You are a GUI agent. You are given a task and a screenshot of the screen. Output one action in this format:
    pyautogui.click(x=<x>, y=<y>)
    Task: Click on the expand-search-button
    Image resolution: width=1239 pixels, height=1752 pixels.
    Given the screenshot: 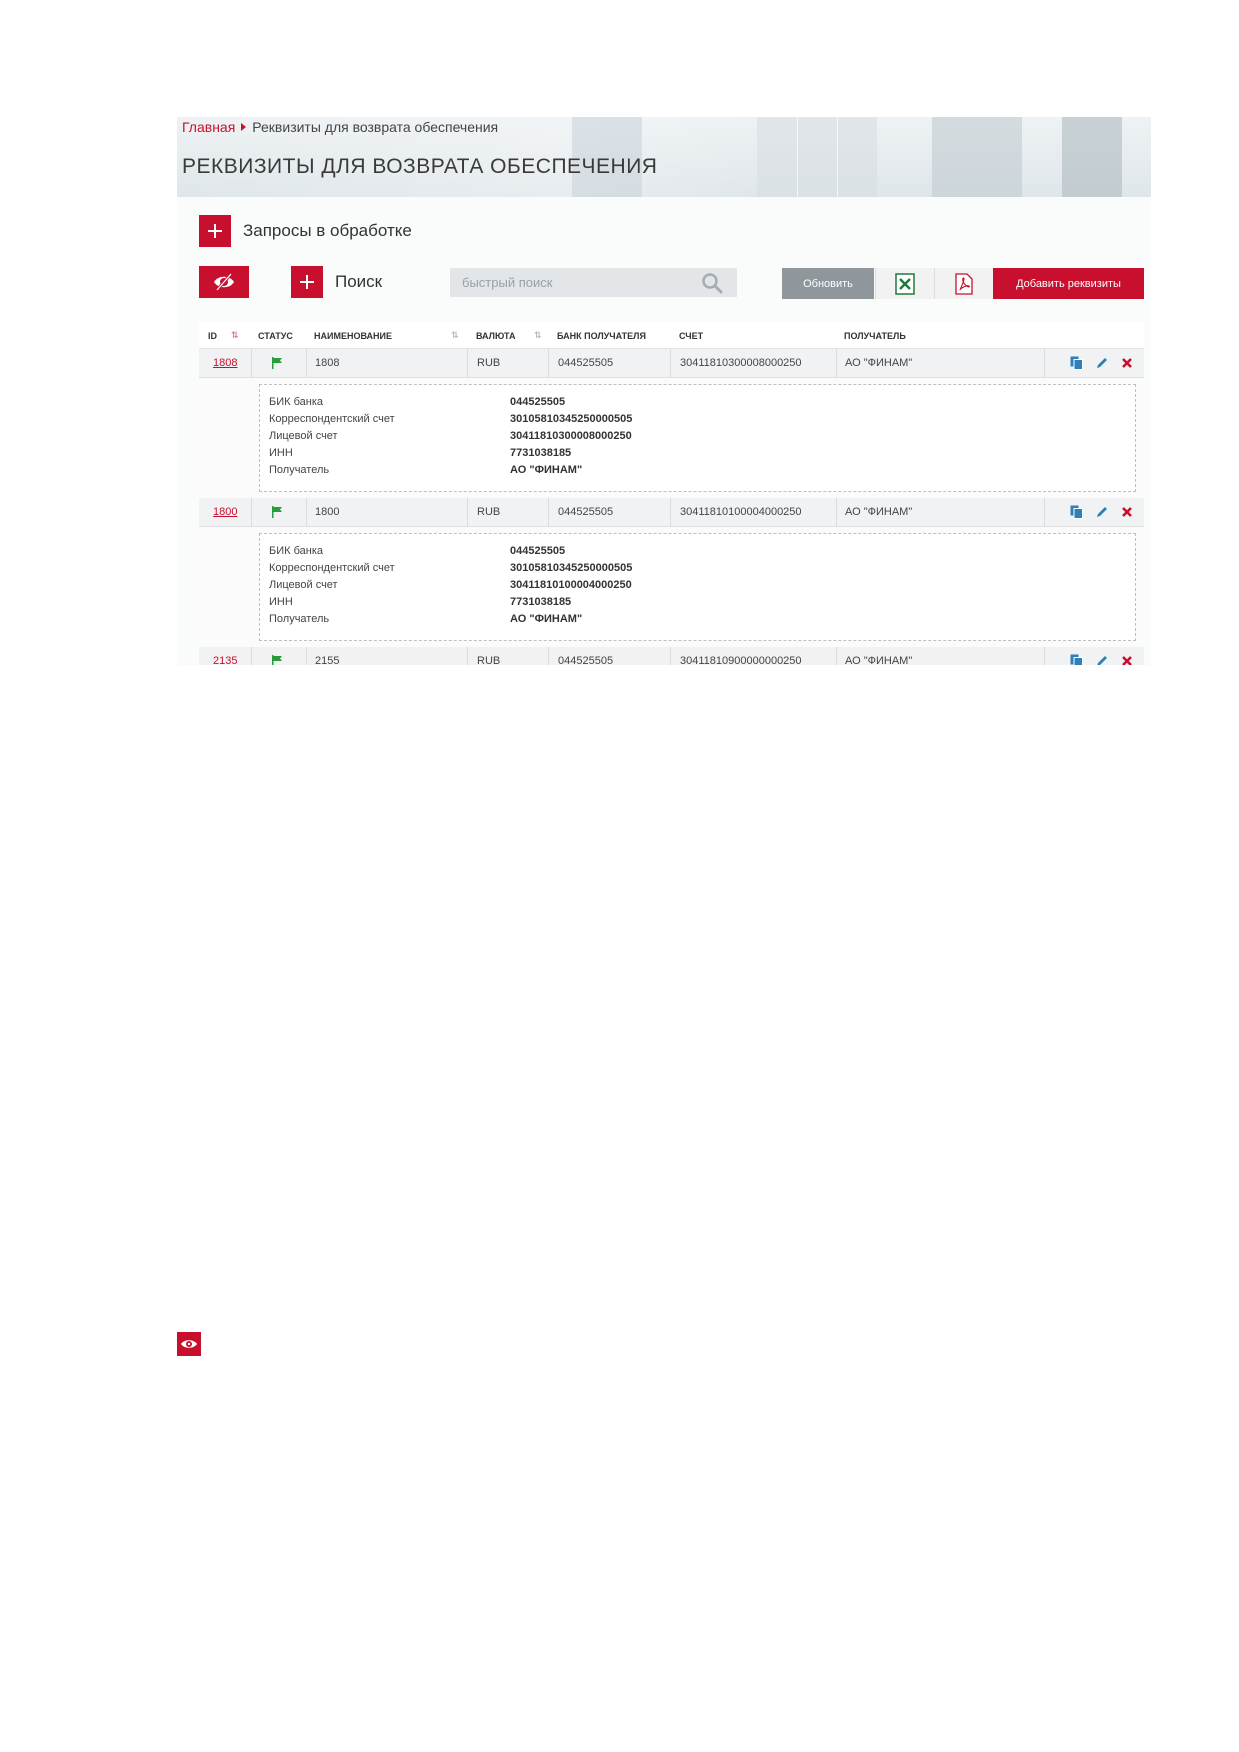 What is the action you would take?
    pyautogui.click(x=307, y=282)
    